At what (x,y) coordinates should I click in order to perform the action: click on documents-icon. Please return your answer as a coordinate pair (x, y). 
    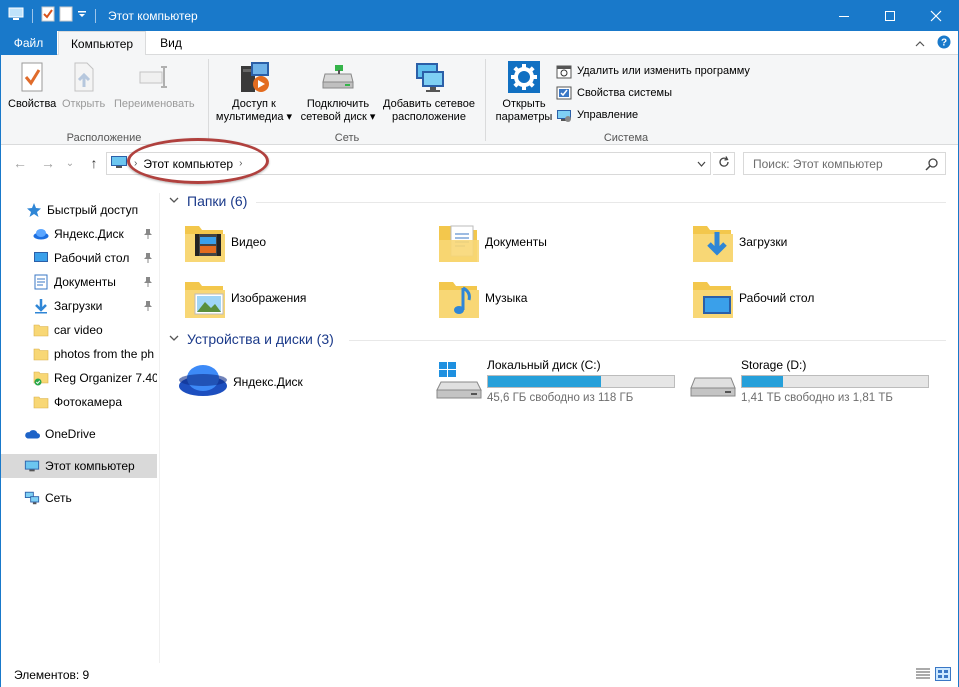
    Looking at the image, I should click on (41, 282).